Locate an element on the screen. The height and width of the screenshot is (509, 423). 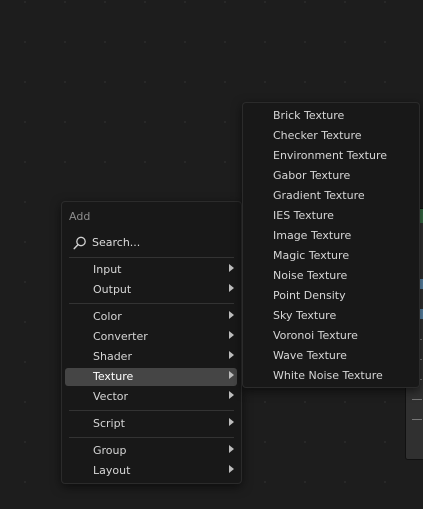
texture-item-wave-texture: Wave Texture is located at coordinates (331, 356).